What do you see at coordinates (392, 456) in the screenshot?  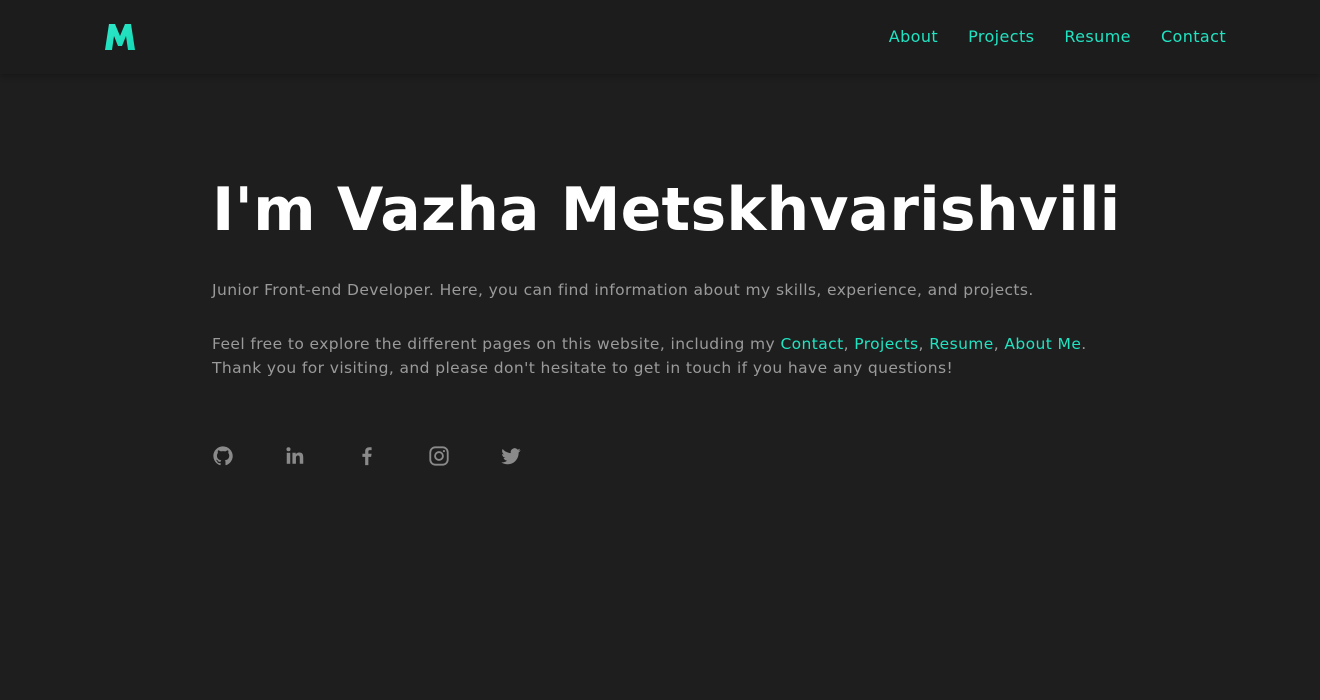 I see `social-links` at bounding box center [392, 456].